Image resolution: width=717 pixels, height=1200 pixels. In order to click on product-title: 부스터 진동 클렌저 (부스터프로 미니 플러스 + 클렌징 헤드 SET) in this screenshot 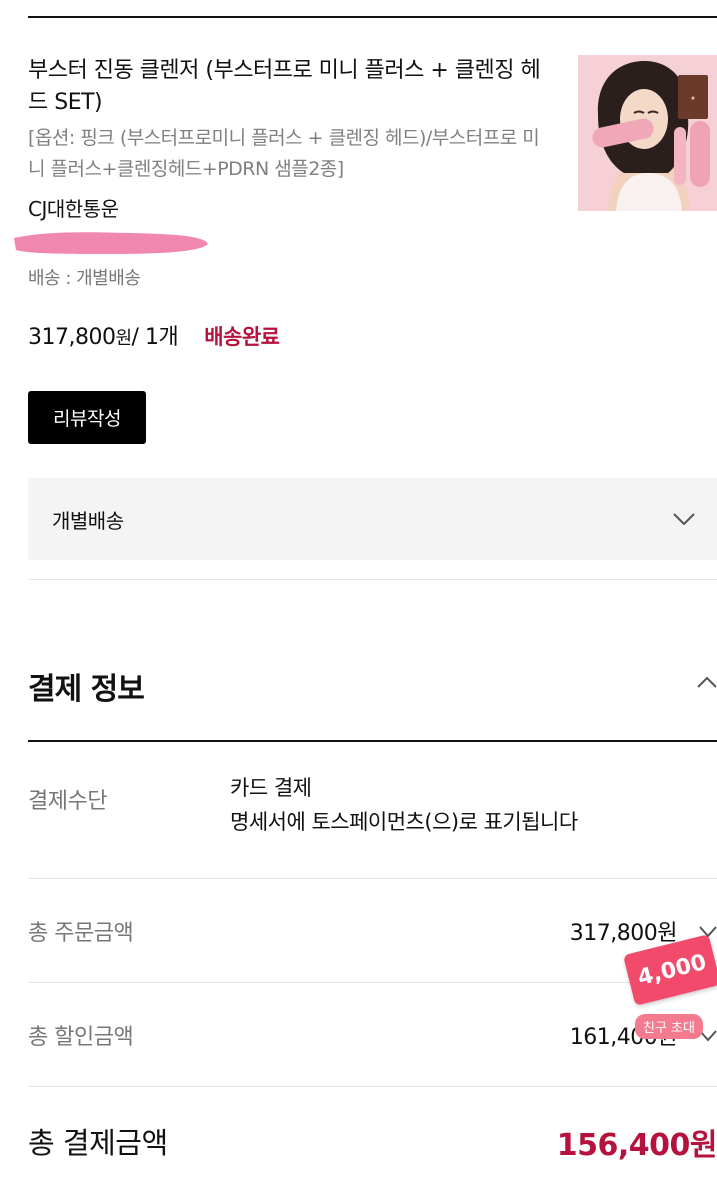, I will do `click(288, 87)`.